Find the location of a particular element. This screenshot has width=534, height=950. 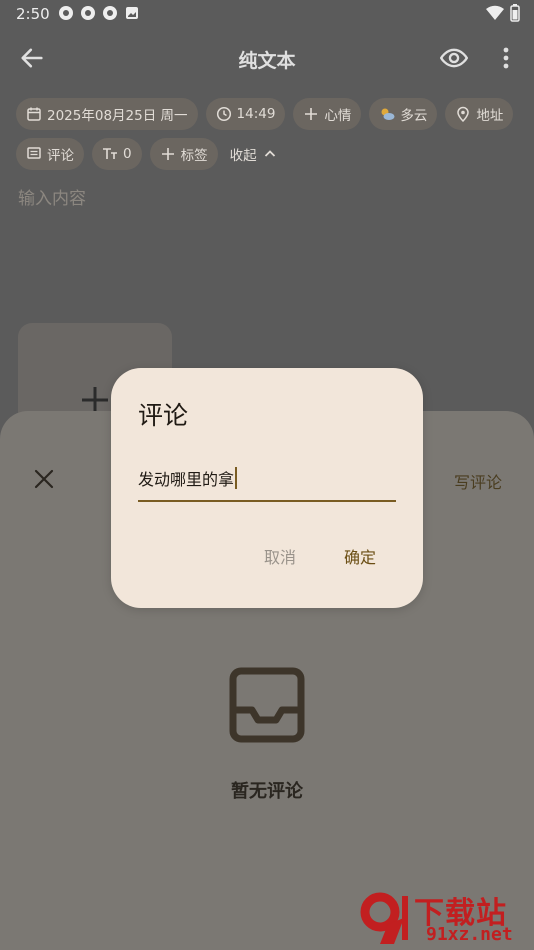

meta-chips-row-1: 2025年08月25日 周一 14:49 心情 多云 地址 is located at coordinates (271, 114).